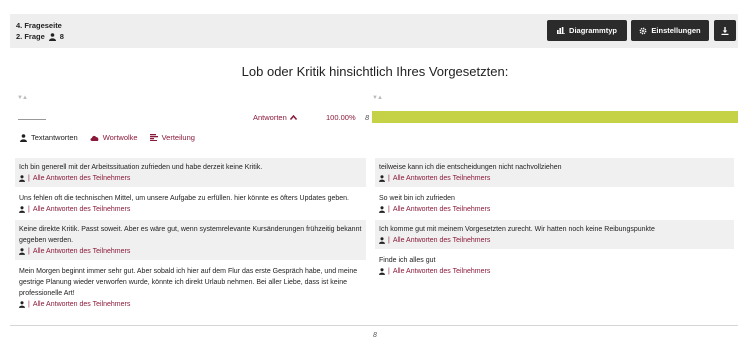 The width and height of the screenshot is (750, 355). I want to click on page-label: 4. Frageseite, so click(39, 25).